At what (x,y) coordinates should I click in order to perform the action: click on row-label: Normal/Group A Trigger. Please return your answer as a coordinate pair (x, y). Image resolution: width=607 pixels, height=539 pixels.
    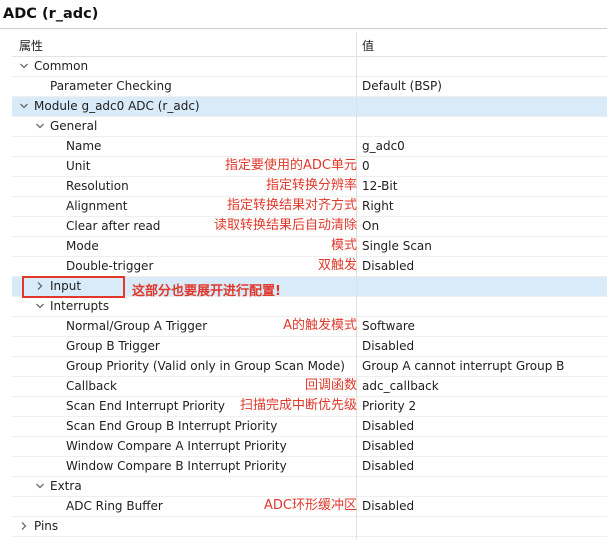
    Looking at the image, I should click on (137, 326).